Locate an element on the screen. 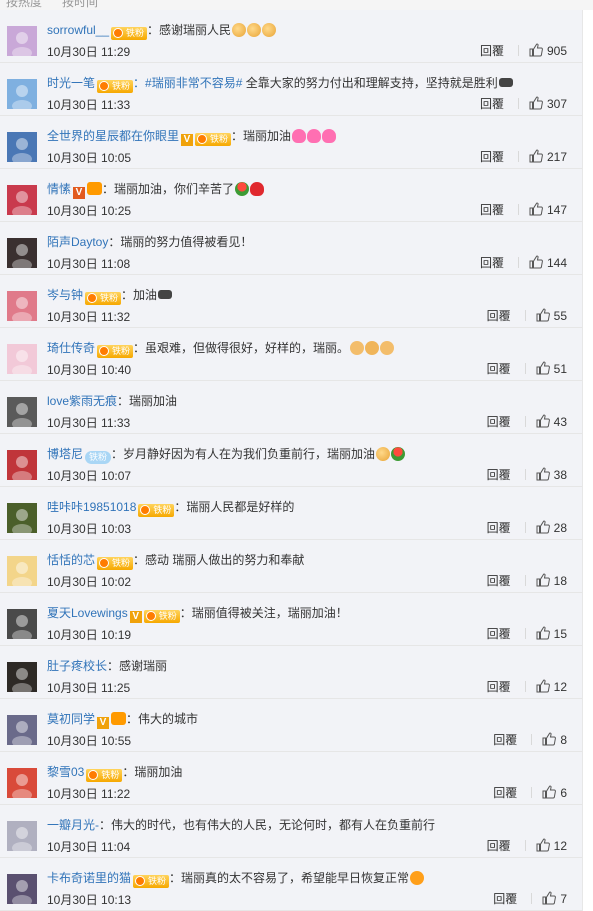 The height and width of the screenshot is (911, 593). username-link: sorrowful__ is located at coordinates (78, 30).